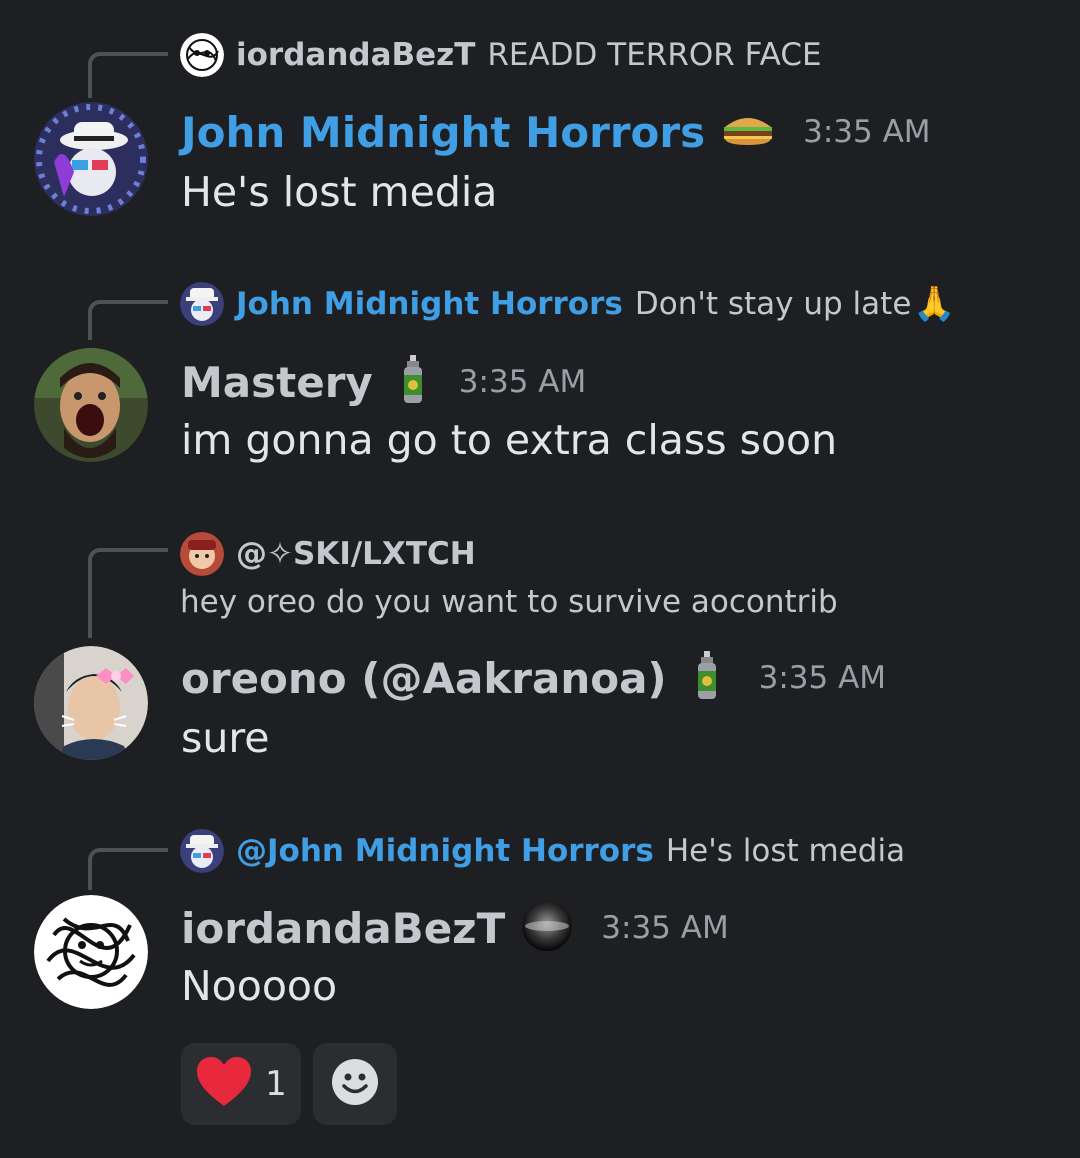  What do you see at coordinates (383, 382) in the screenshot?
I see `message-header: Mastery 3:35 AM` at bounding box center [383, 382].